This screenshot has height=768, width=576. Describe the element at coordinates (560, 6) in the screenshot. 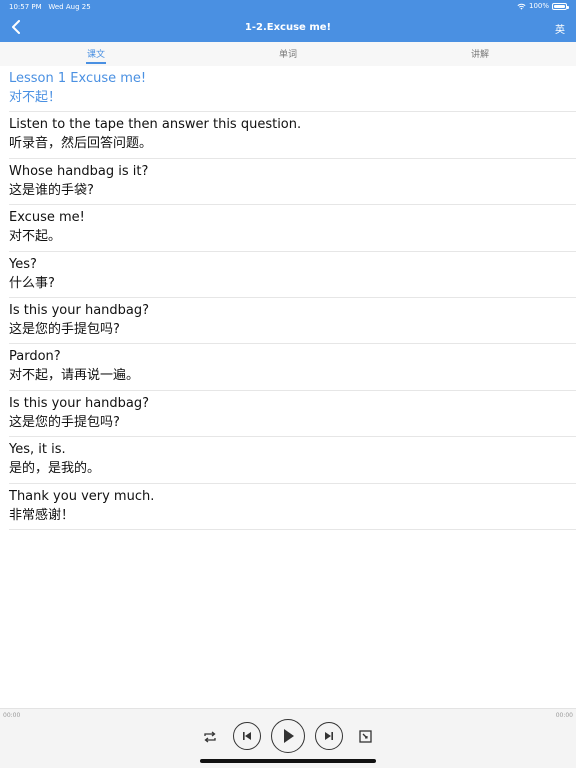

I see `battery-icon` at that location.